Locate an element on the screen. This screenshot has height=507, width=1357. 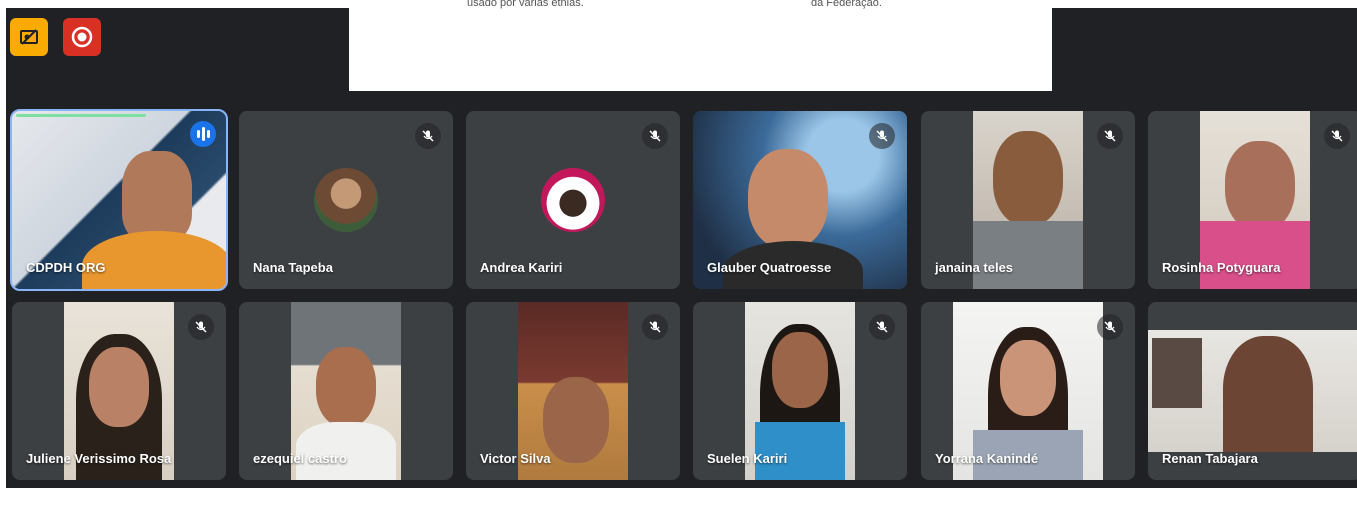
participant-name: Glauber Quatroesse is located at coordinates (769, 267).